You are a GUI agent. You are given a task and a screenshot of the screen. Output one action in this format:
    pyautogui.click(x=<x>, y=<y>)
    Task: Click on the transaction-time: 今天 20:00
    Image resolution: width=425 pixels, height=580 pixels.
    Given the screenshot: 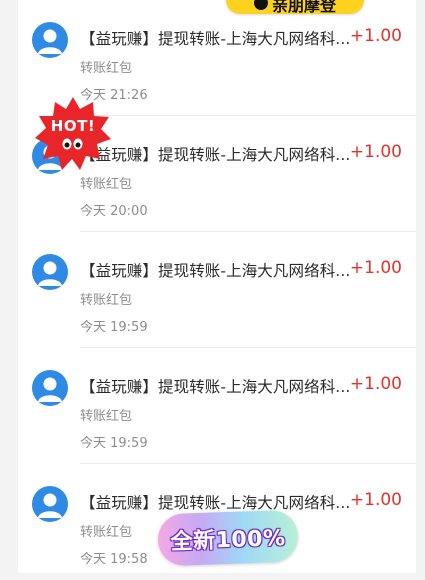 What is the action you would take?
    pyautogui.click(x=114, y=211)
    